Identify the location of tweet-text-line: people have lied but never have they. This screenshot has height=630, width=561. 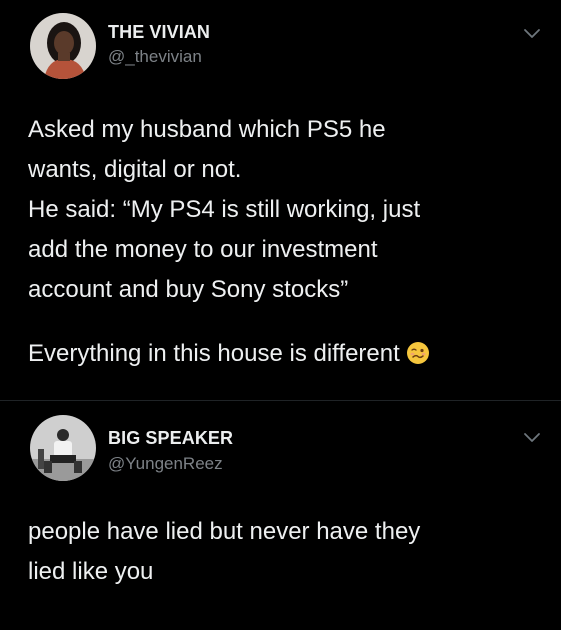
(224, 531).